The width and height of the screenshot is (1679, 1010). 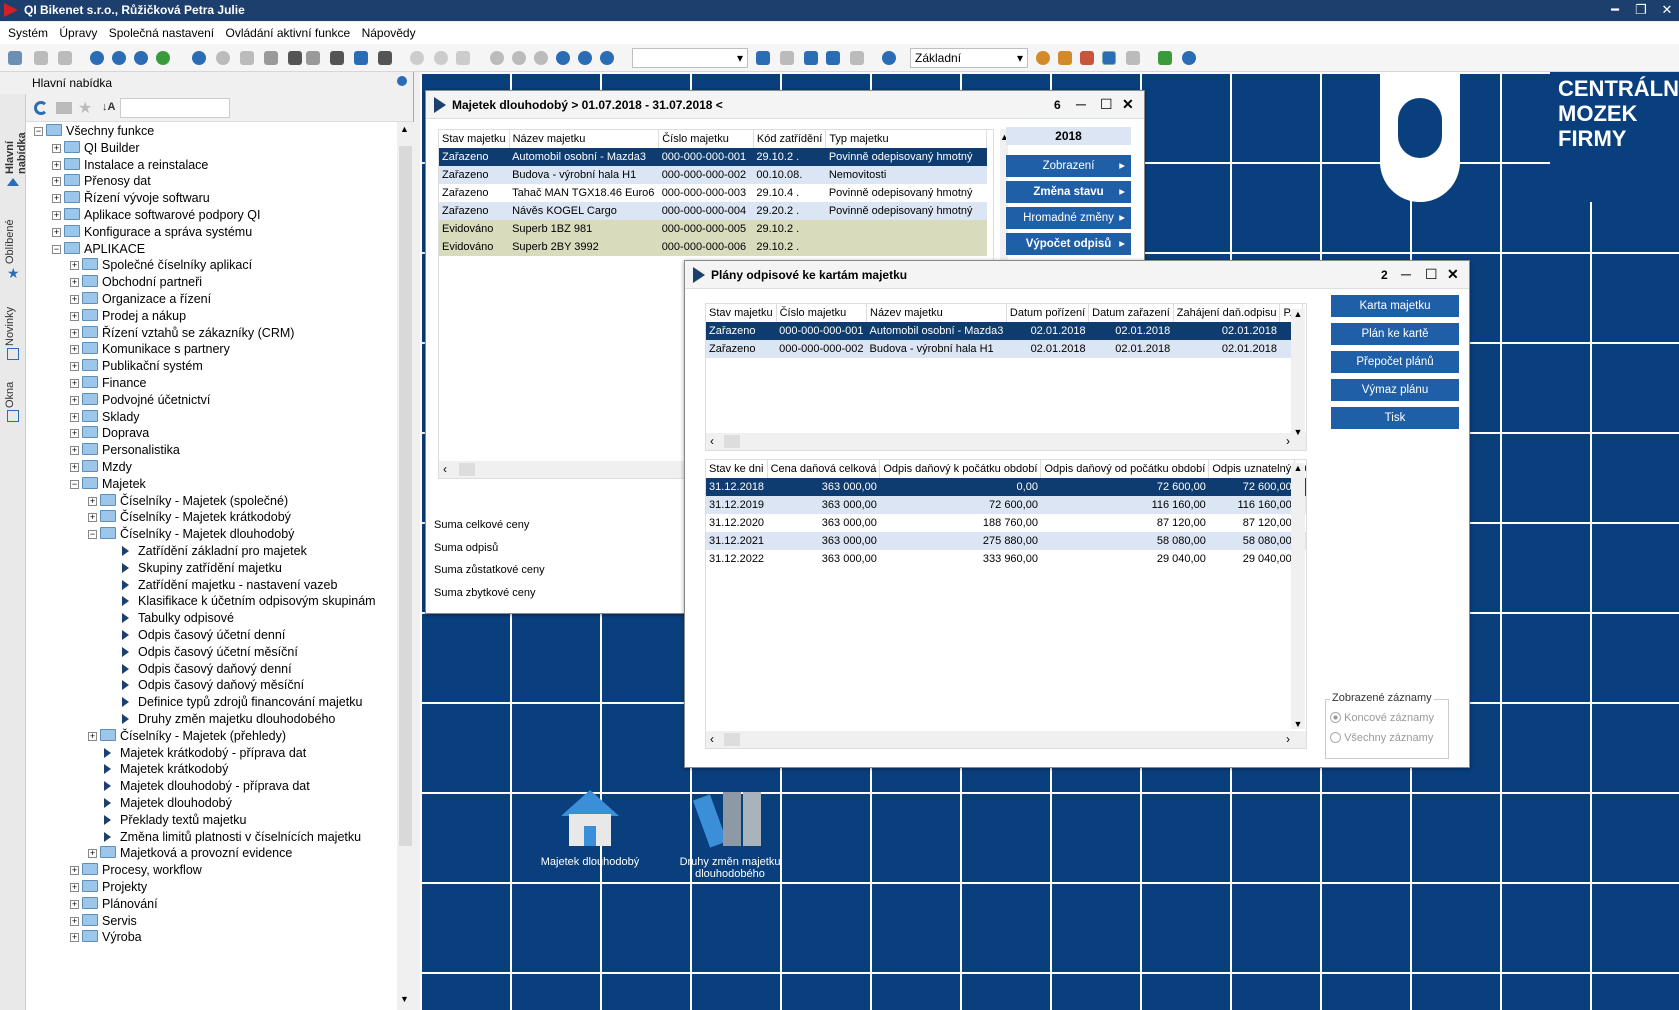 I want to click on view-select: Základní ▾, so click(x=969, y=58).